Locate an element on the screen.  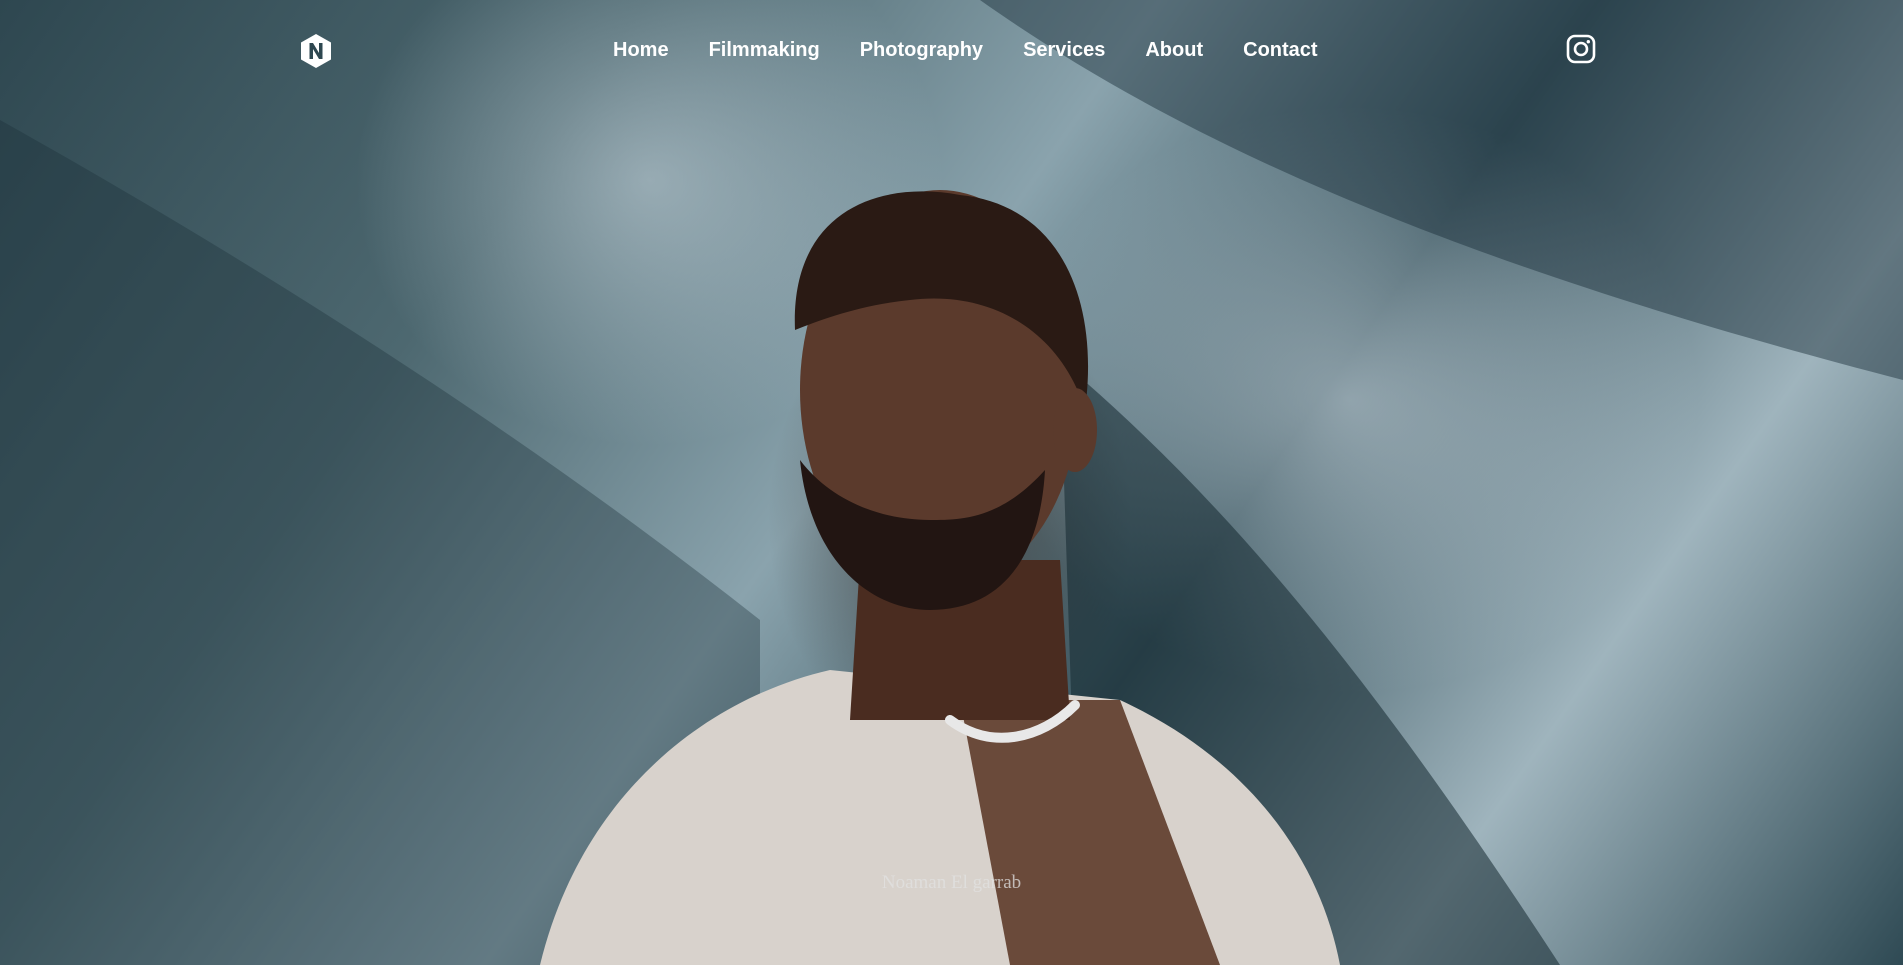
nav-link-photography: Photography is located at coordinates (921, 50).